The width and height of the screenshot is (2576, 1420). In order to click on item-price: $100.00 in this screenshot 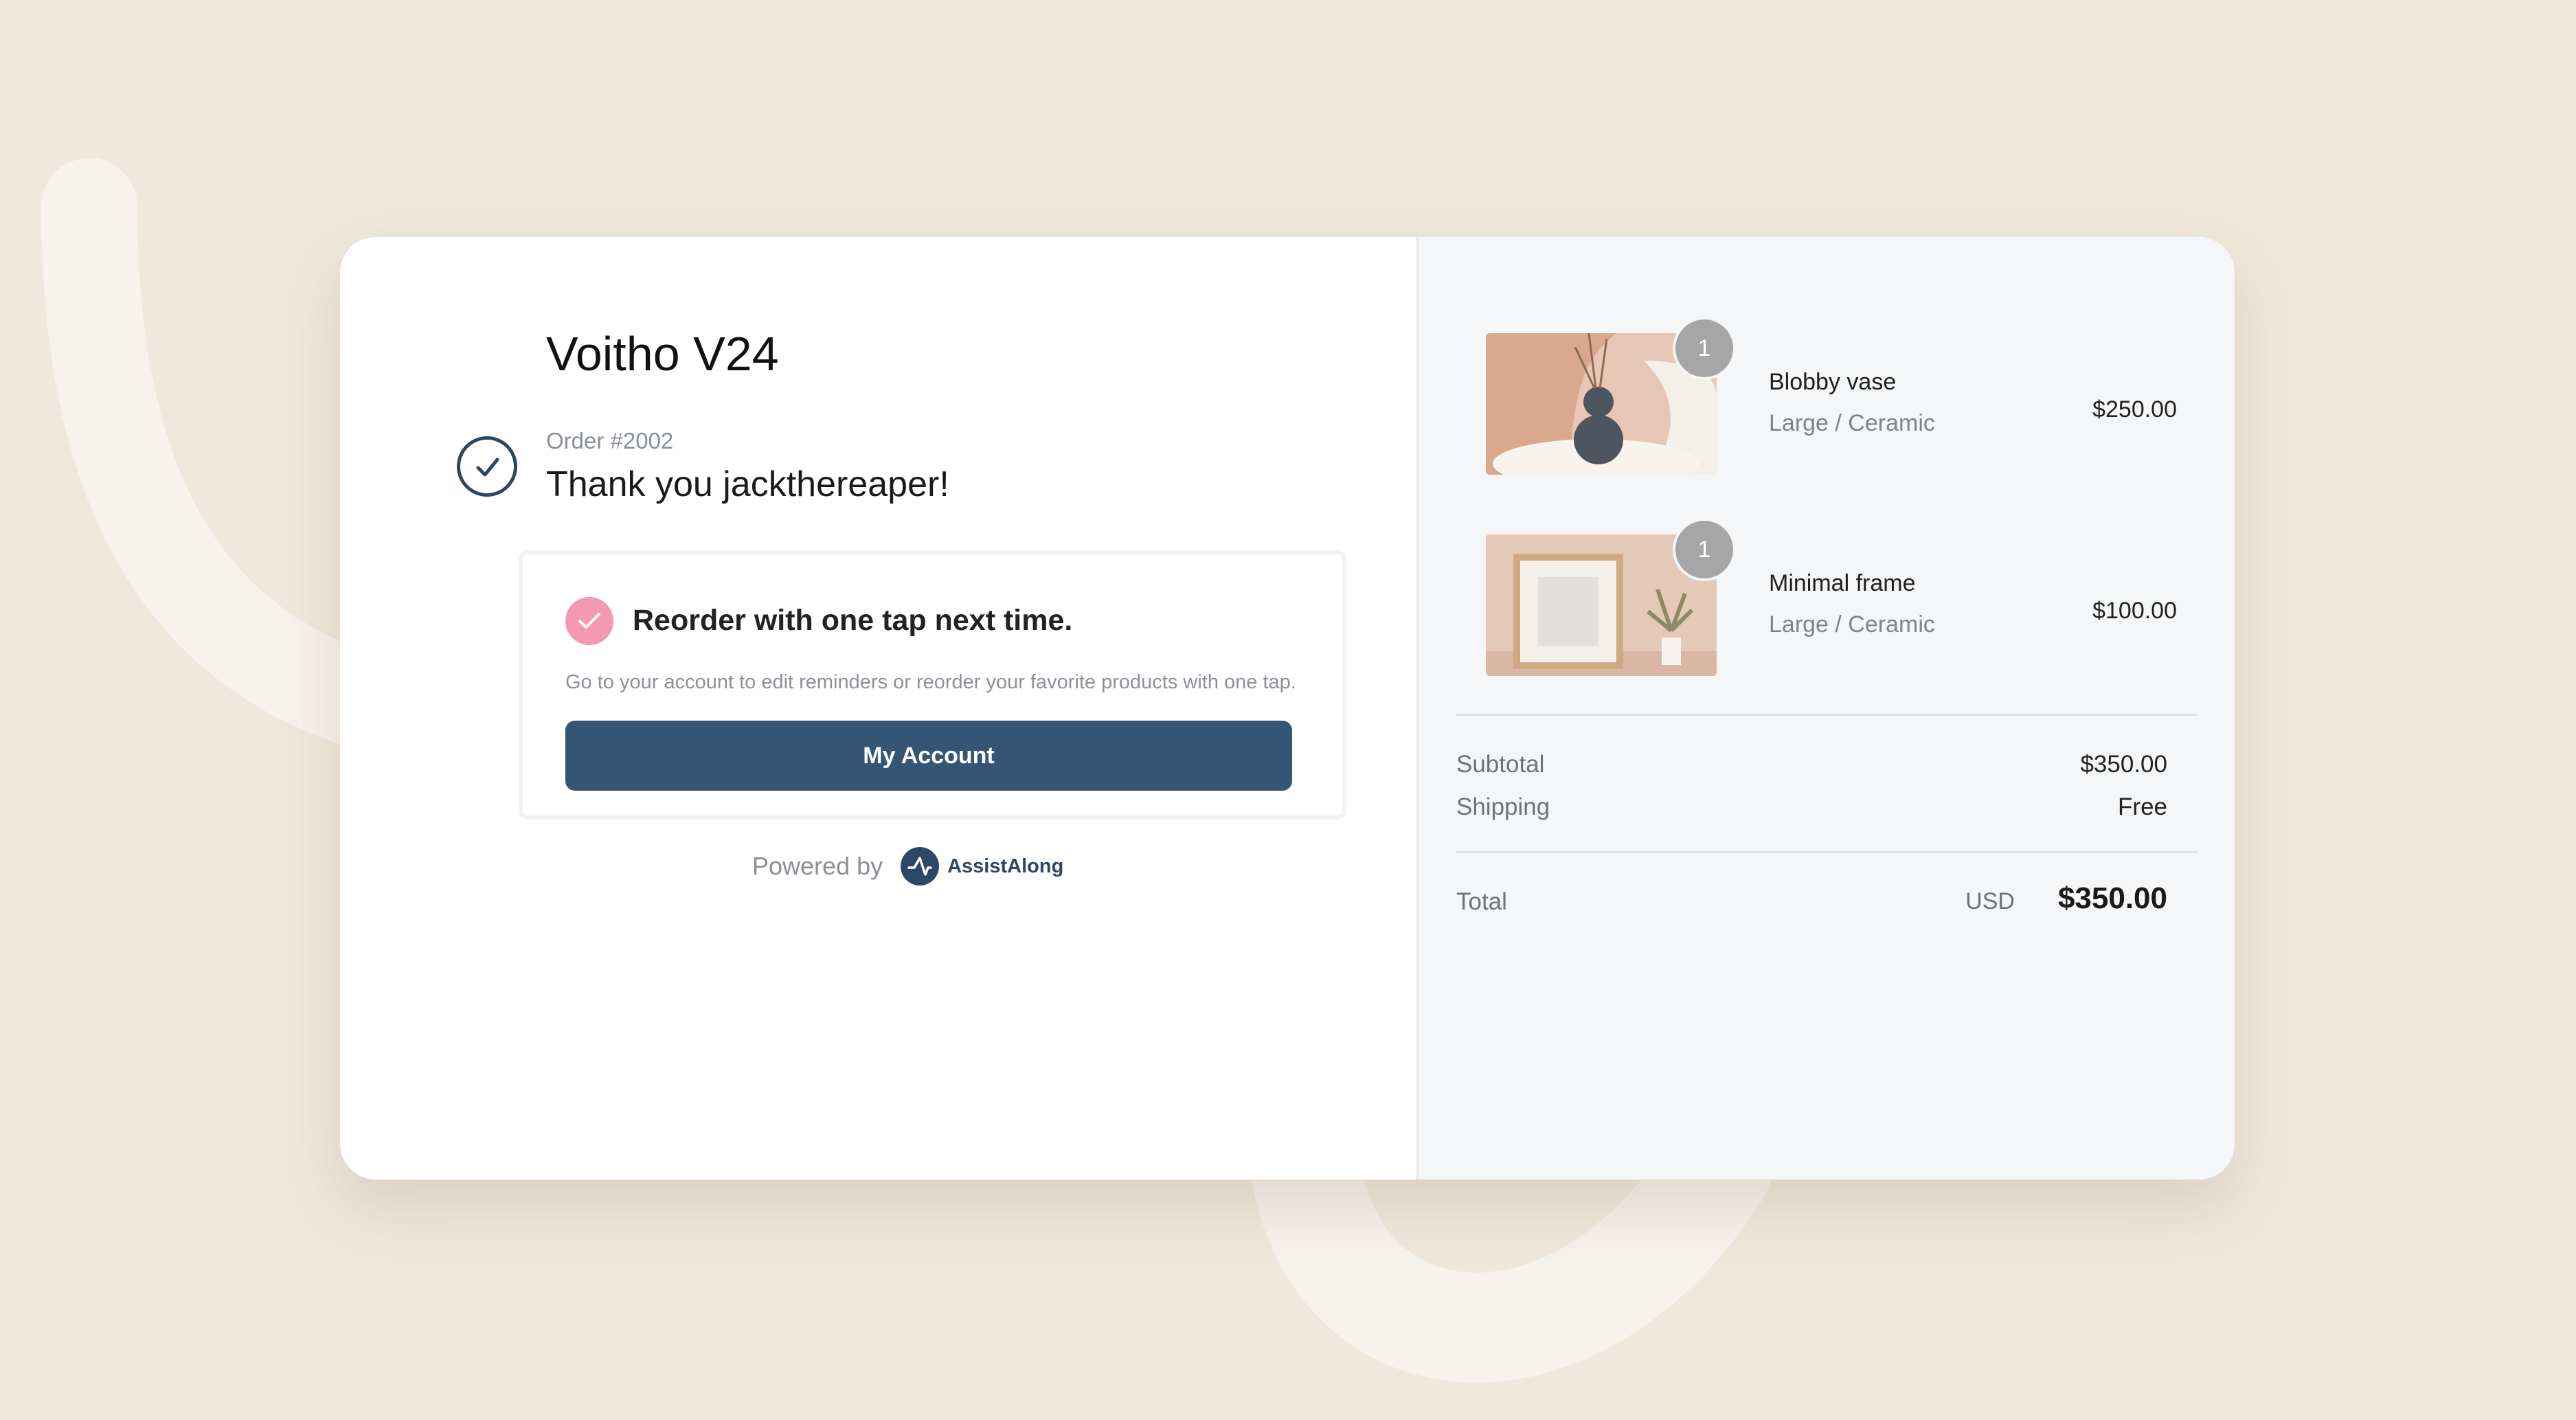, I will do `click(2134, 611)`.